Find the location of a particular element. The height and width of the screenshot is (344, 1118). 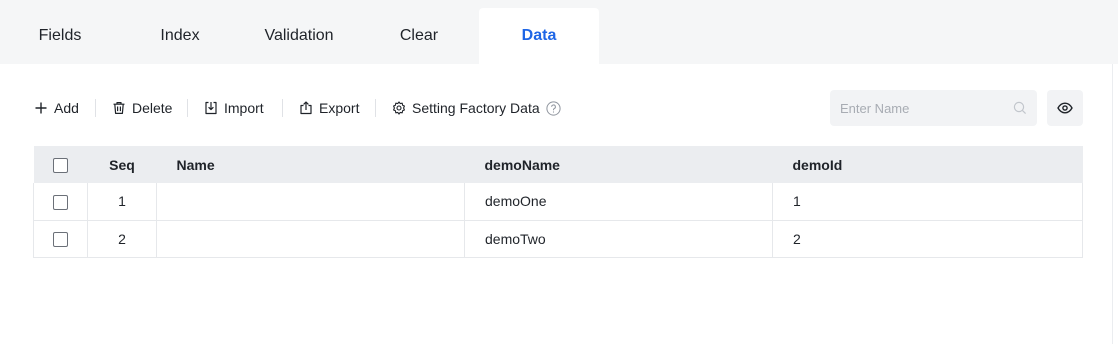

column-header-demoid: demoId is located at coordinates (927, 164).